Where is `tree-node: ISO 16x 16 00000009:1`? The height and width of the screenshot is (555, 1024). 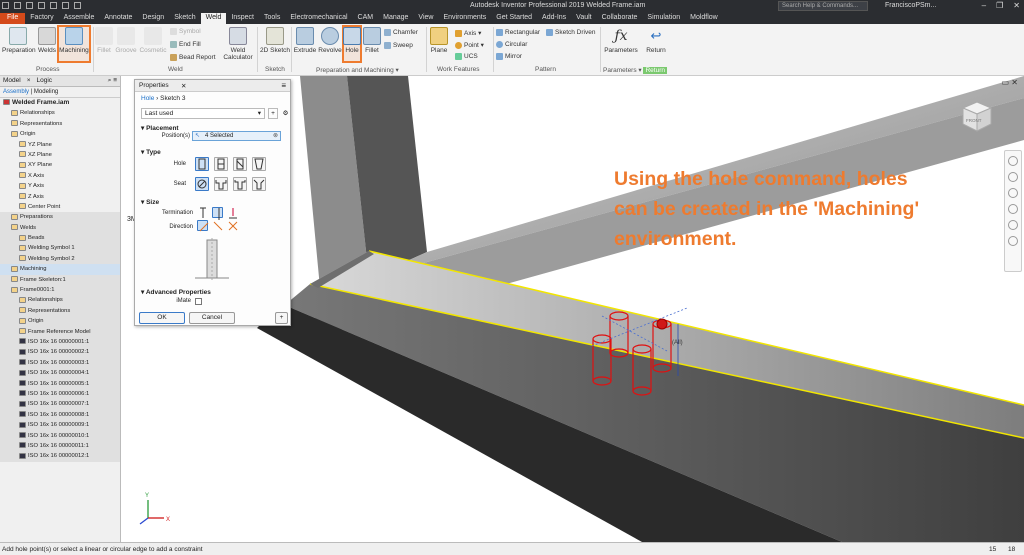
tree-node: ISO 16x 16 00000009:1 is located at coordinates (60, 425).